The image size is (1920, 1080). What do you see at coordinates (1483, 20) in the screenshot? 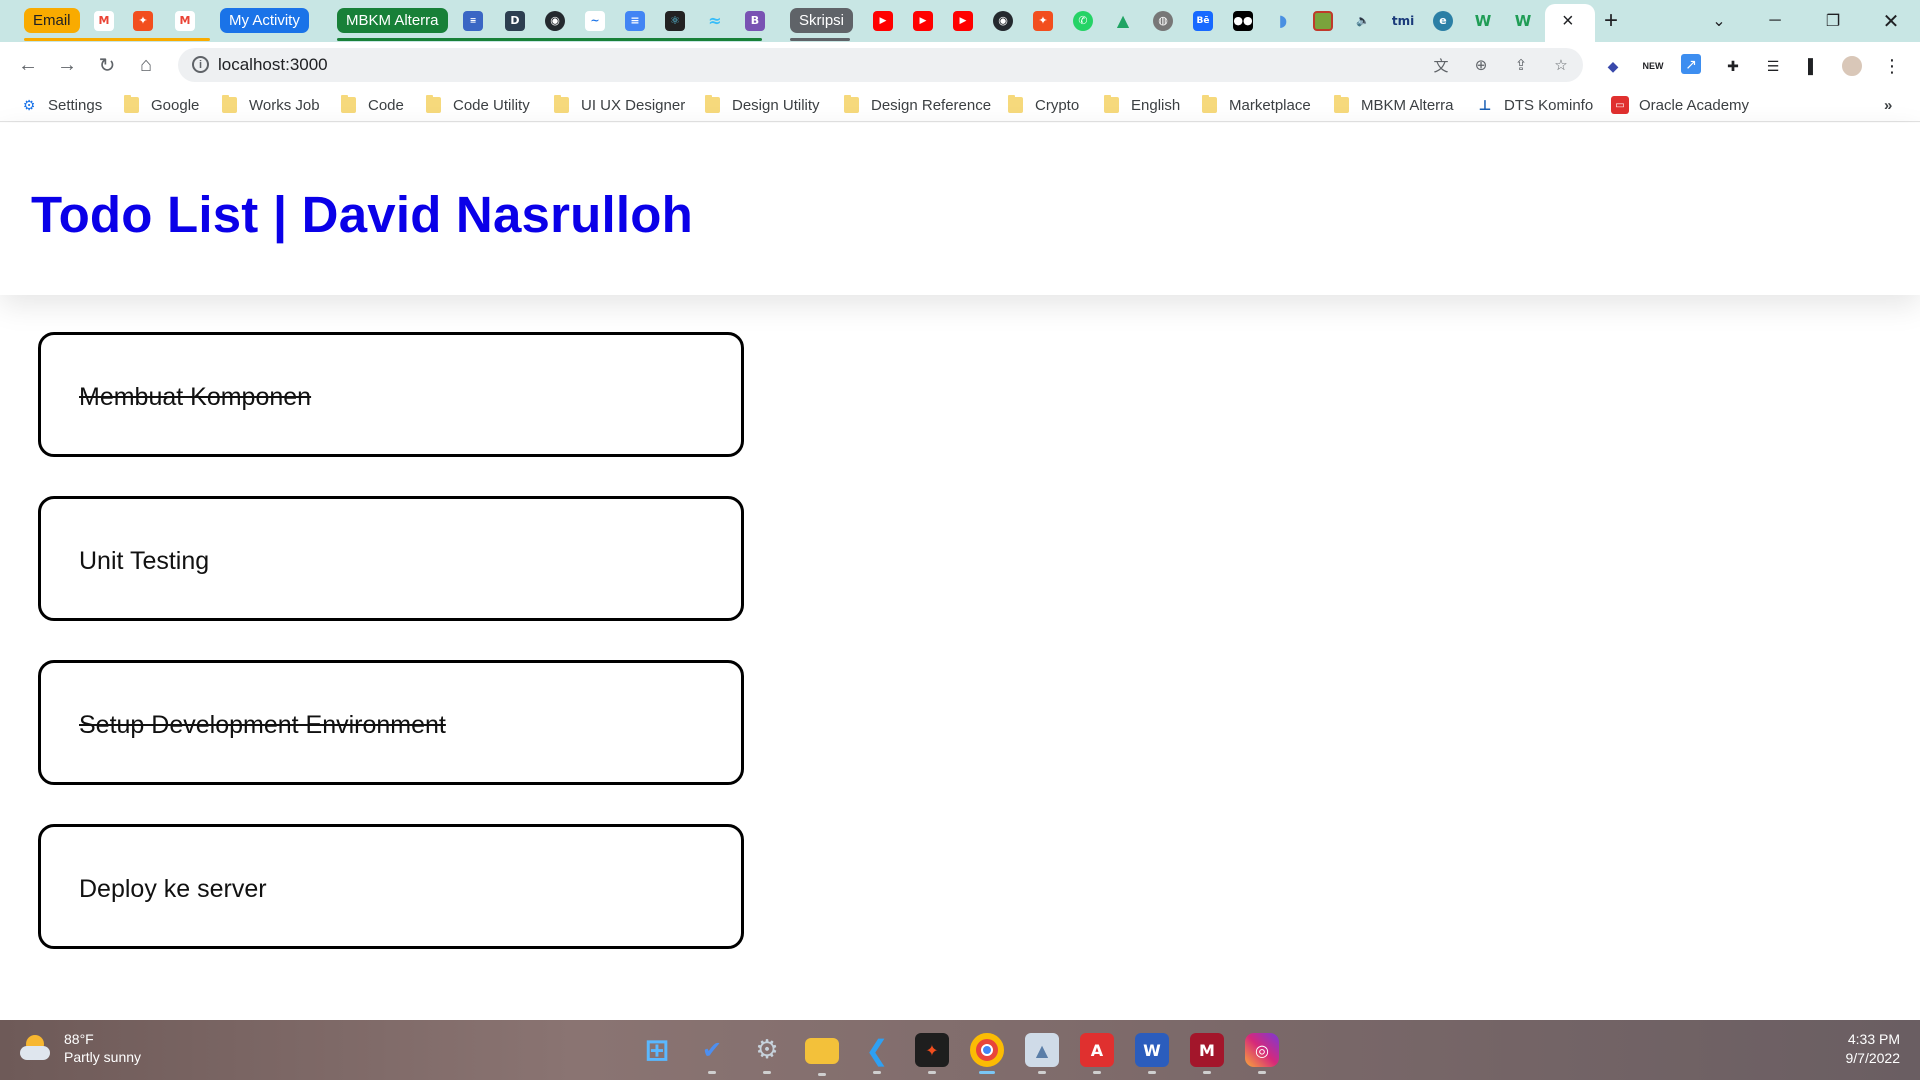
I see `tab-w-1: W` at bounding box center [1483, 20].